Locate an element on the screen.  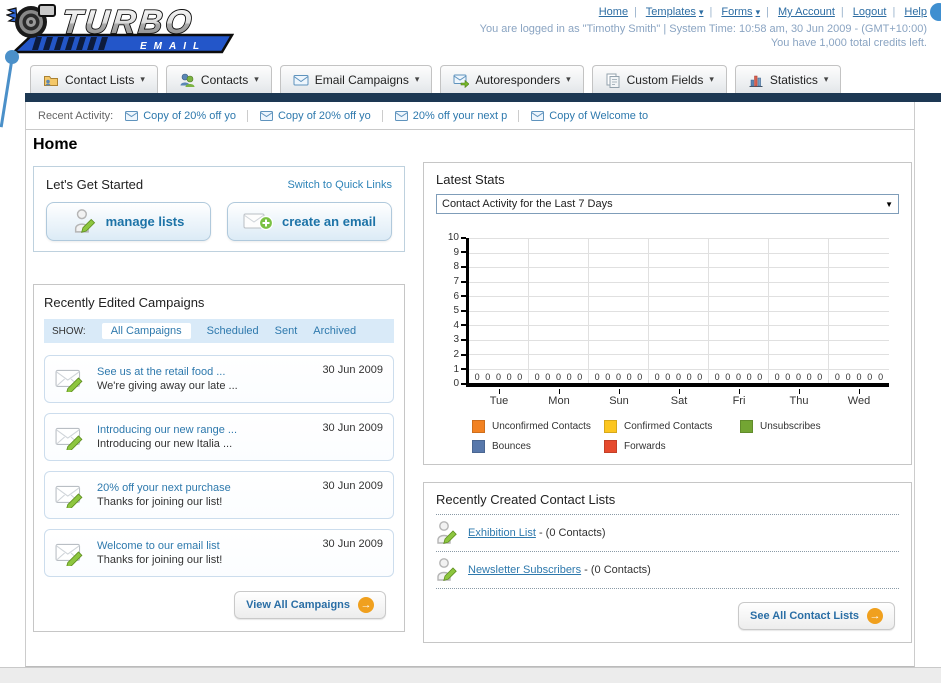
contact-list-row: Newsletter Subscribers - (0 Contacts) is located at coordinates (667, 571).